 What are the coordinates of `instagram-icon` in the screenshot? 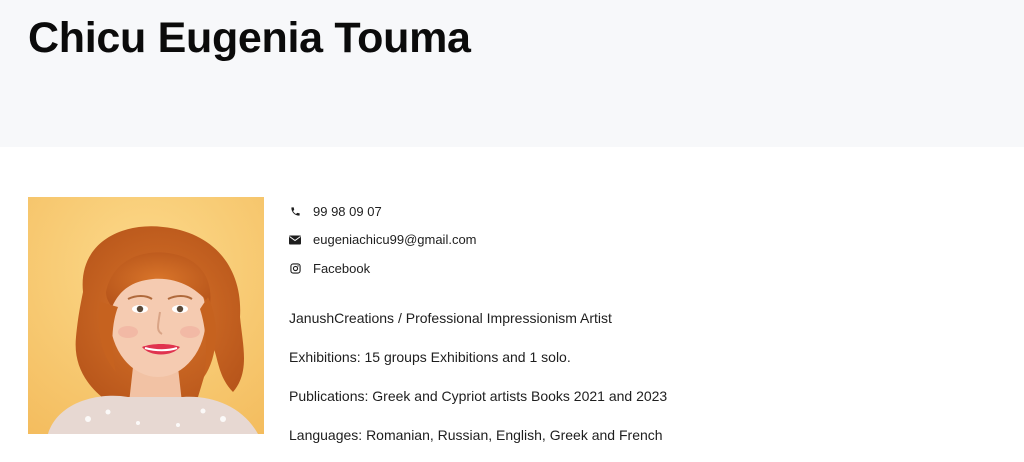 It's located at (295, 268).